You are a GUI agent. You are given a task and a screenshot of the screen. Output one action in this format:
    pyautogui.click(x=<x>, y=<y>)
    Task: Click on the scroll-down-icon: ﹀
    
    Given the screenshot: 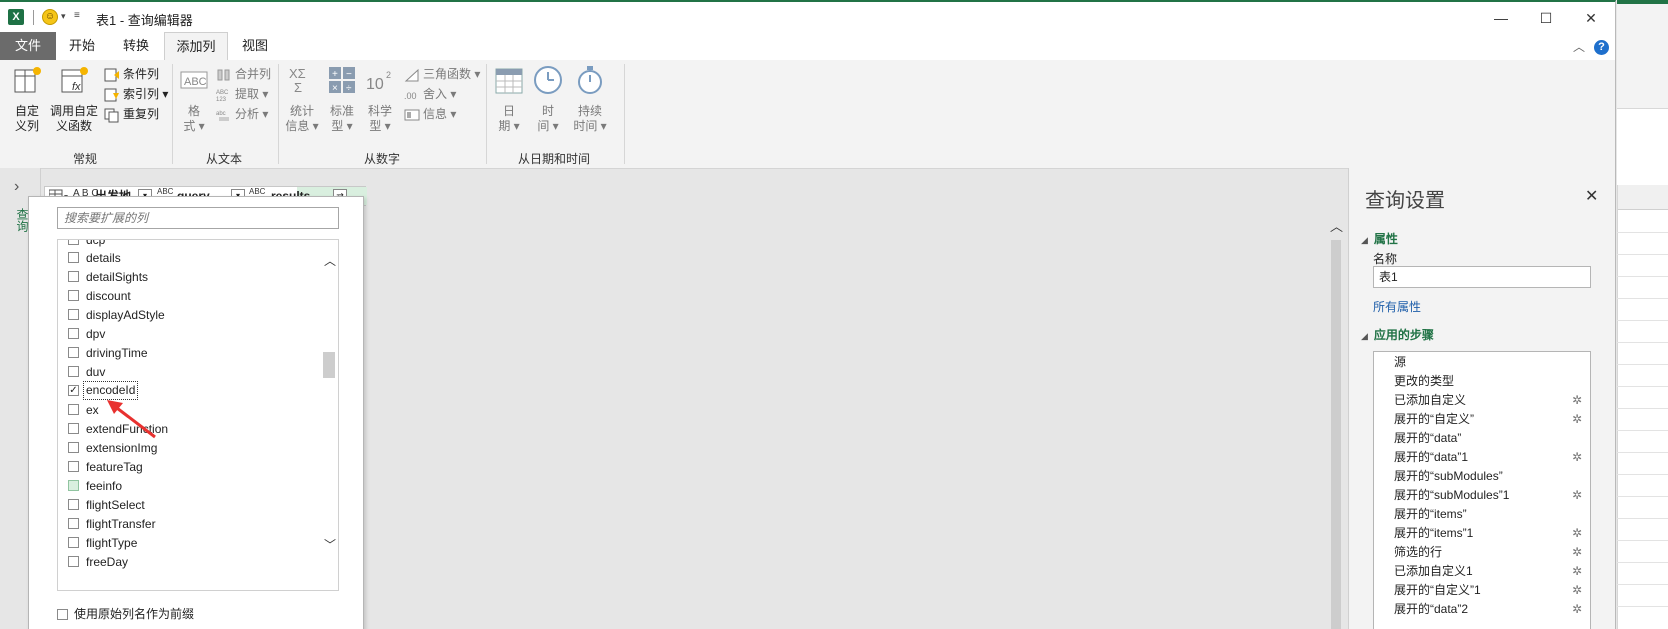 What is the action you would take?
    pyautogui.click(x=330, y=544)
    